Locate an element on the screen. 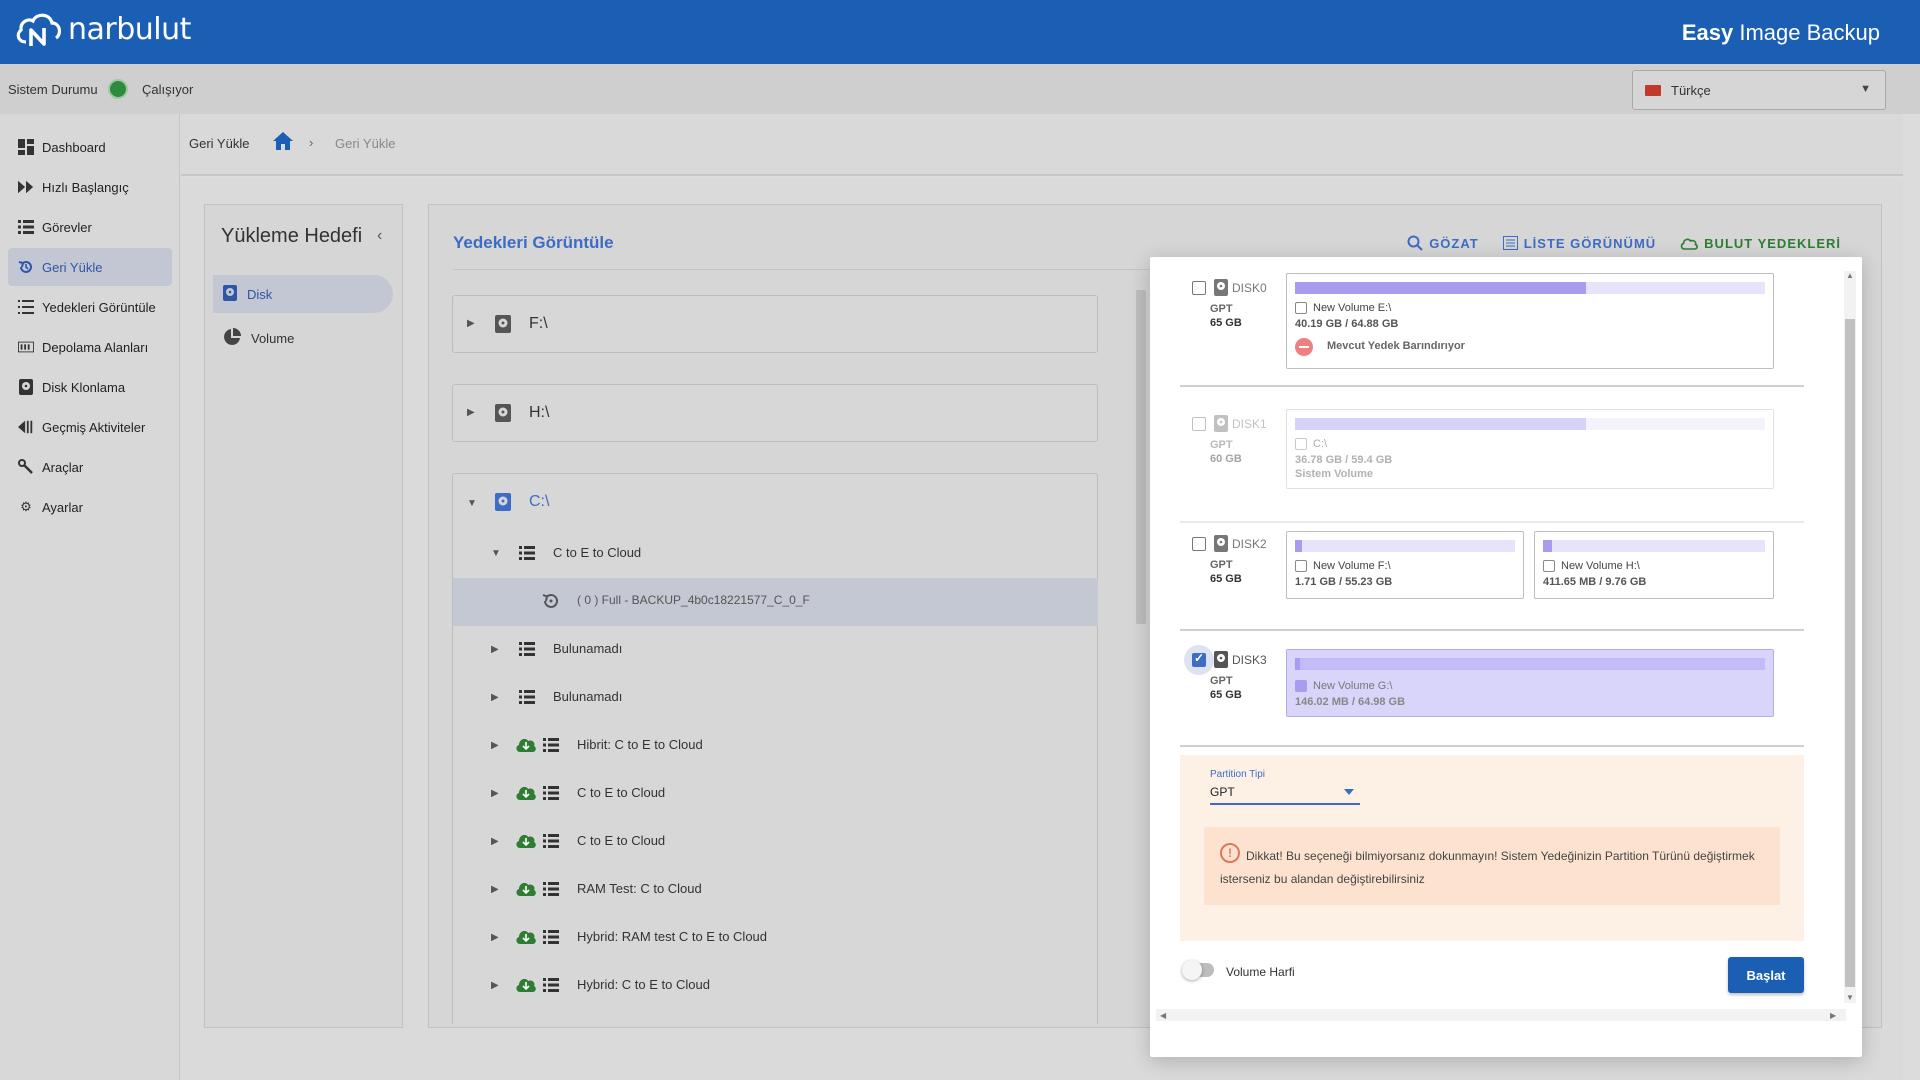  sidebar-item-quick-start: Hızlı Başlangıç is located at coordinates (90, 187).